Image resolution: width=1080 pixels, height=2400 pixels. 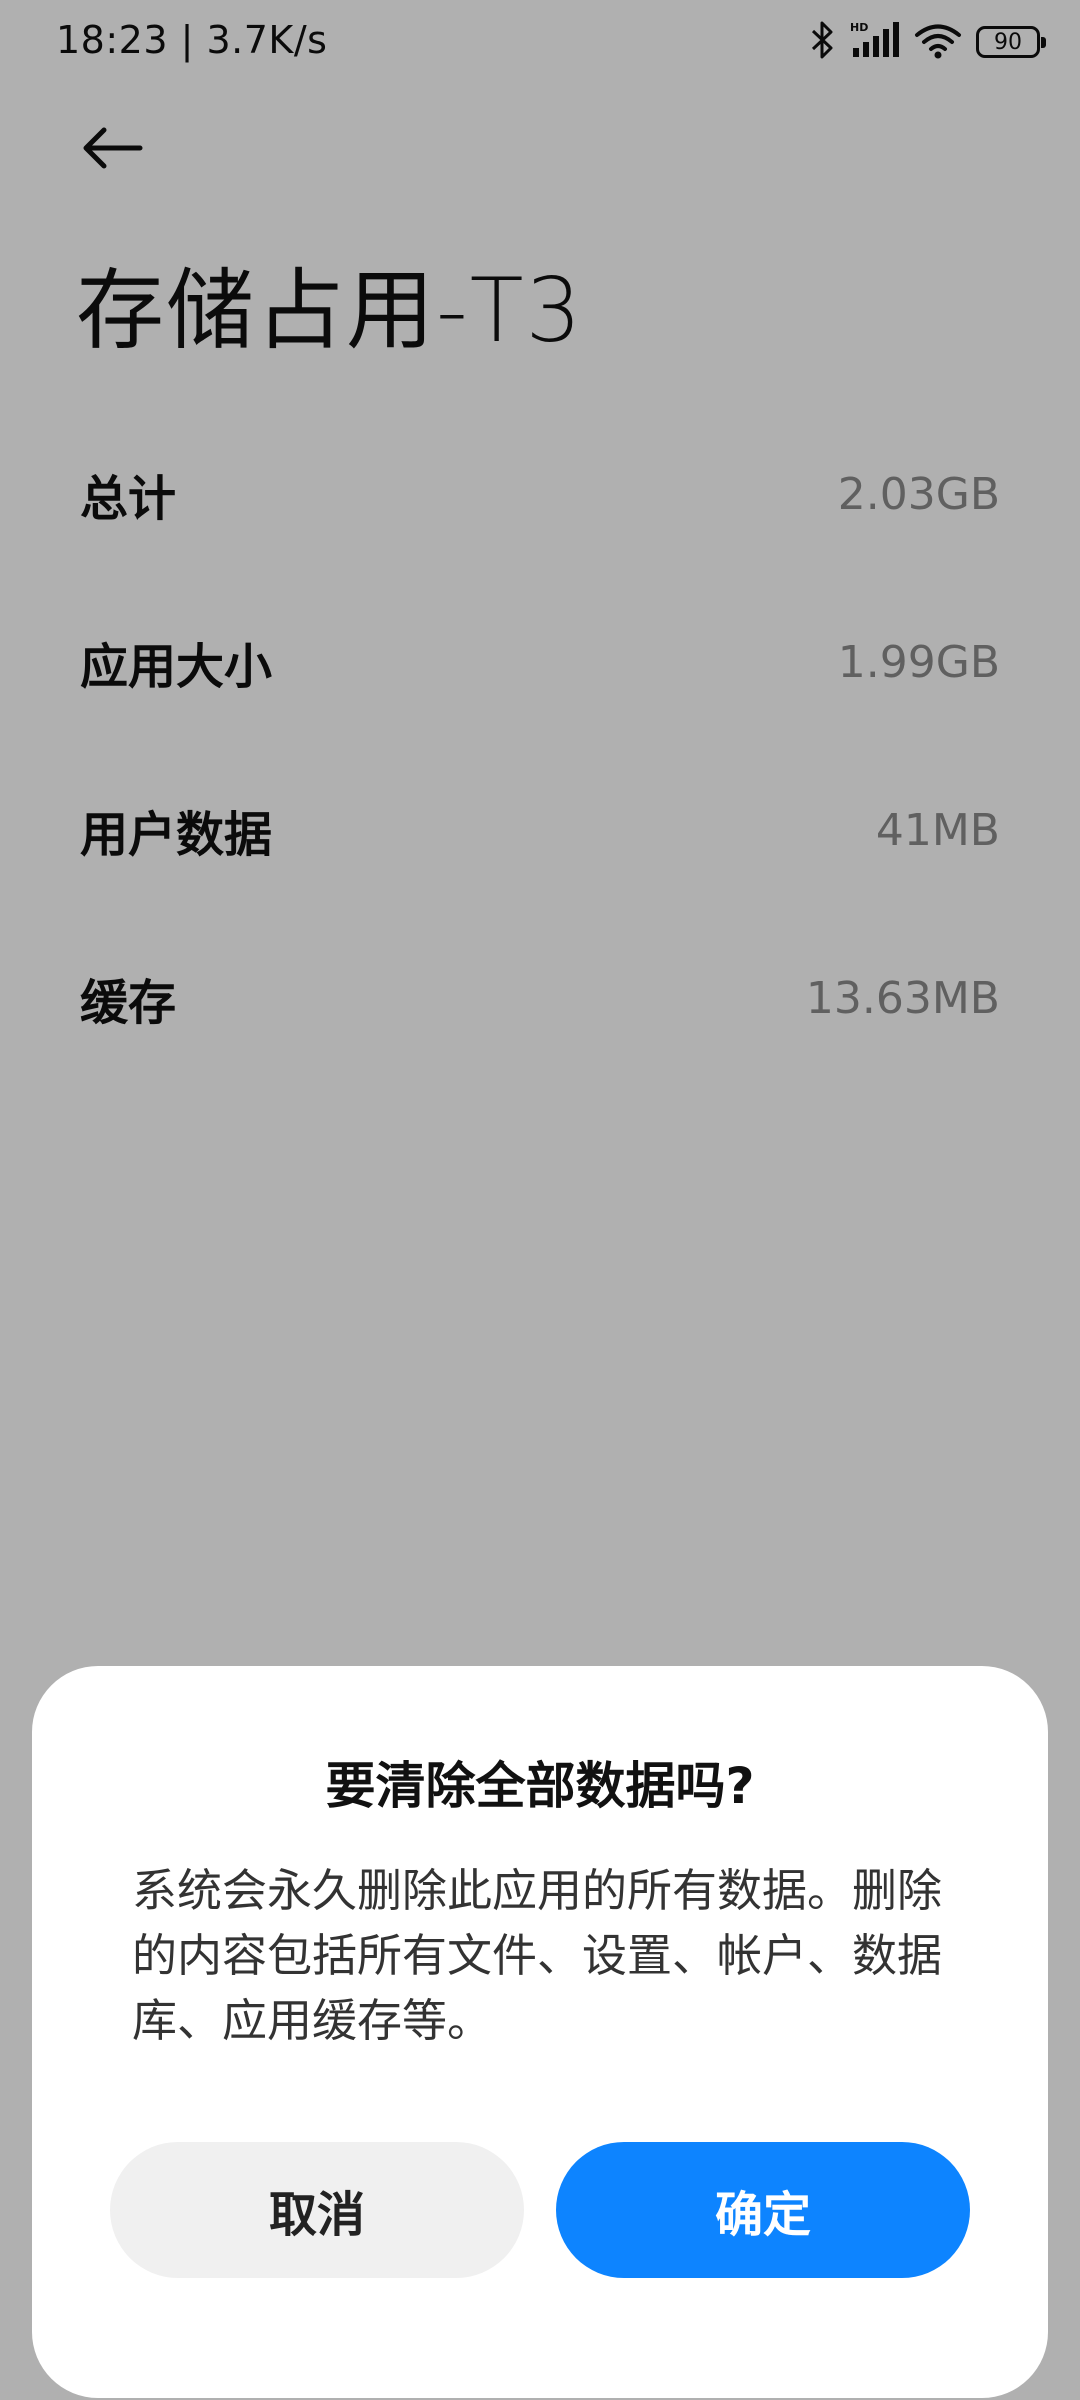 I want to click on confirm-button: 确定, so click(x=763, y=2210).